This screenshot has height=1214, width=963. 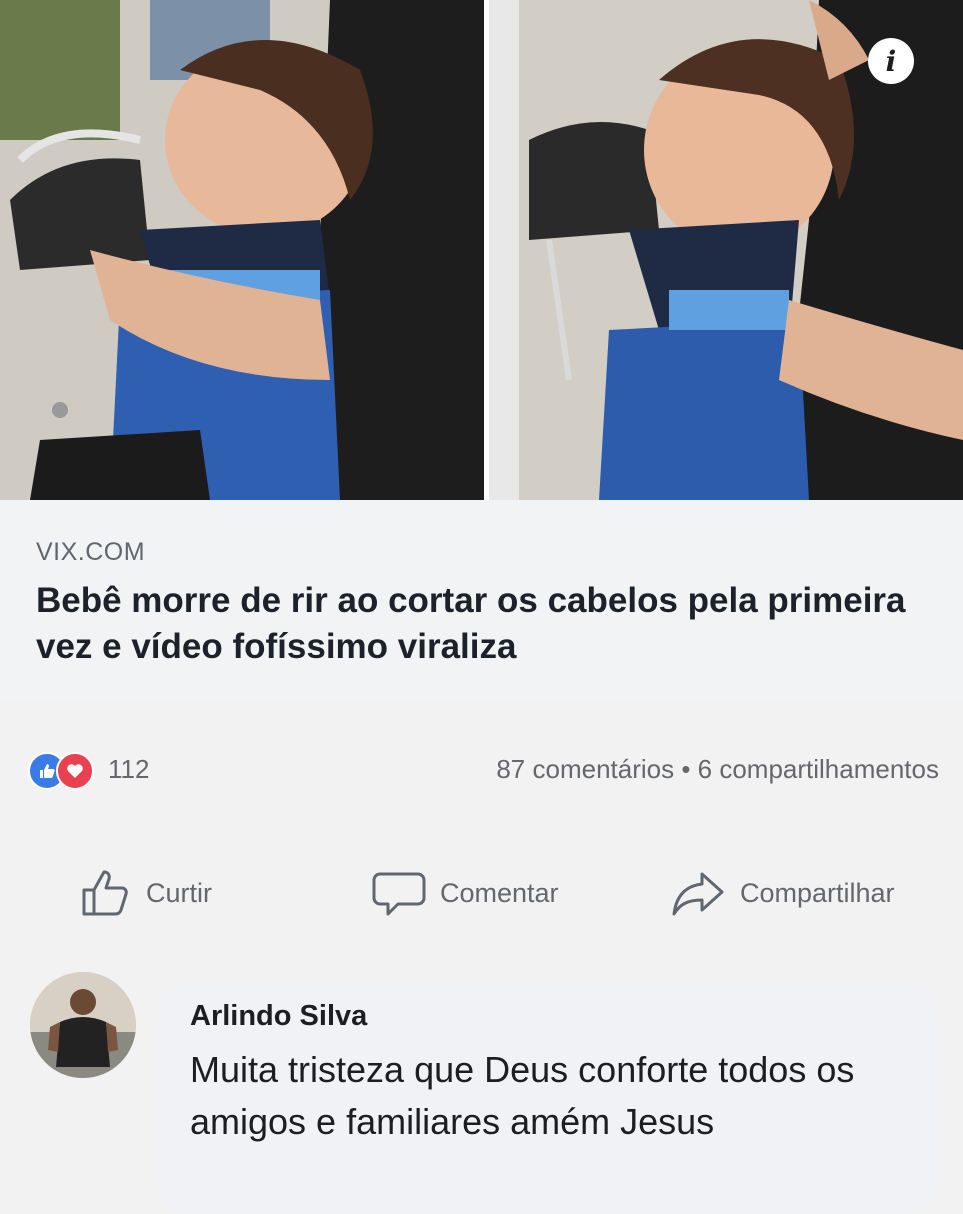 What do you see at coordinates (278, 1016) in the screenshot?
I see `comment-author: Arlindo Silva` at bounding box center [278, 1016].